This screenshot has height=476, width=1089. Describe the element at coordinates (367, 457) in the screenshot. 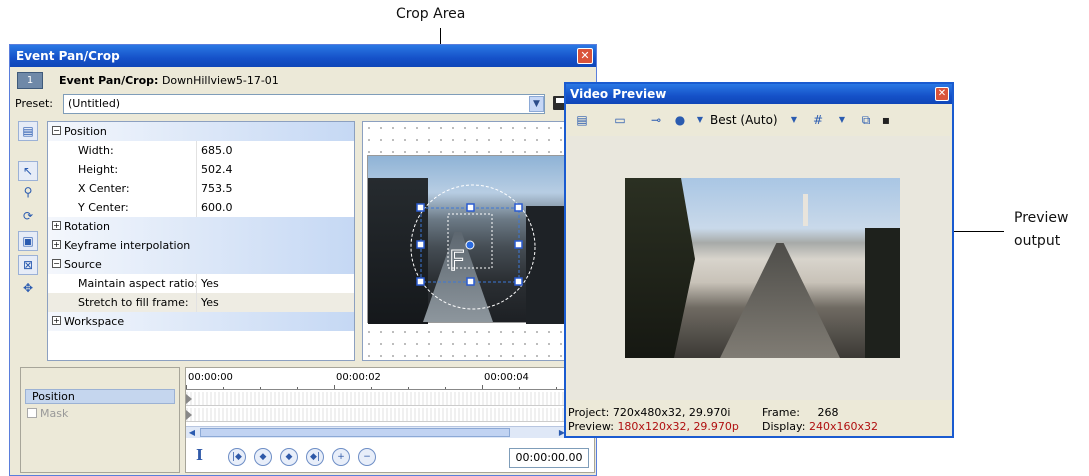

I see `delete-keyframe-icon: −` at that location.